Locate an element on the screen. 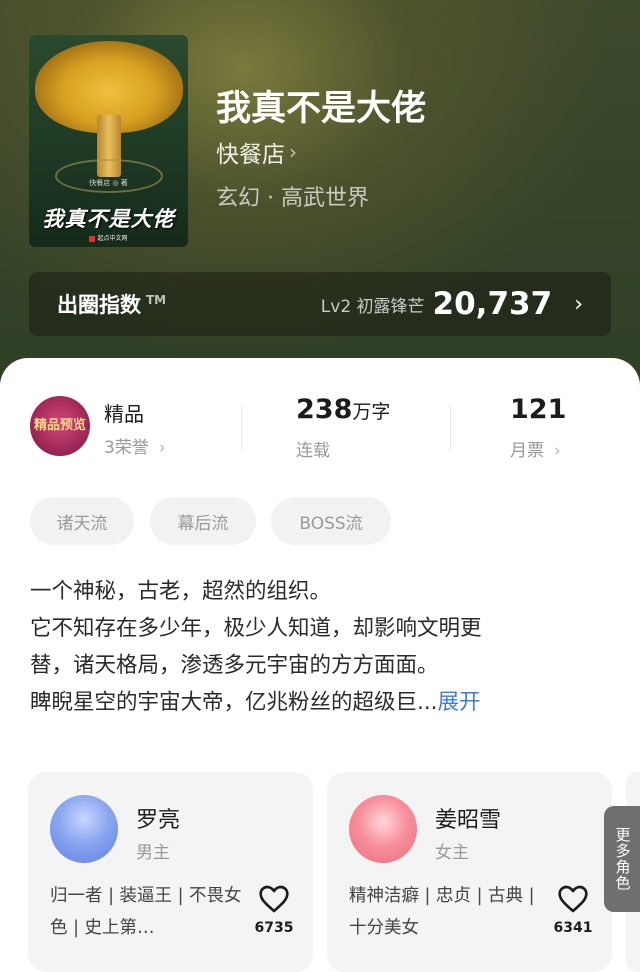  influence-index-bar: 出圈指数 TM Lv2 初露锋芒 20,737 › is located at coordinates (320, 304).